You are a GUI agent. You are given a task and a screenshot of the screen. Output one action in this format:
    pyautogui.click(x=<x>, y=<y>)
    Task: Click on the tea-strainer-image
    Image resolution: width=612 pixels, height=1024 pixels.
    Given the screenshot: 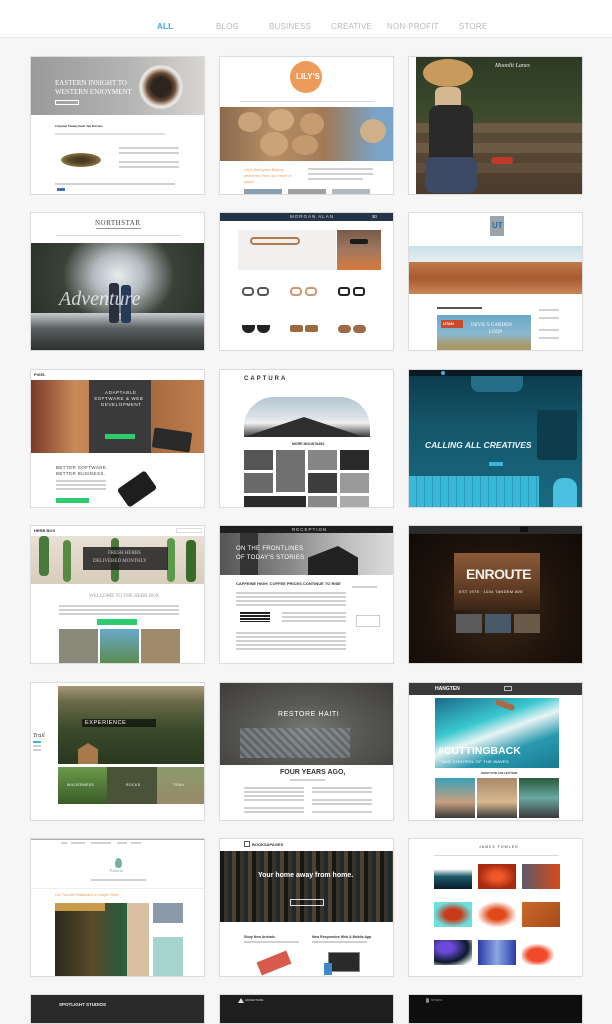 What is the action you would take?
    pyautogui.click(x=161, y=87)
    